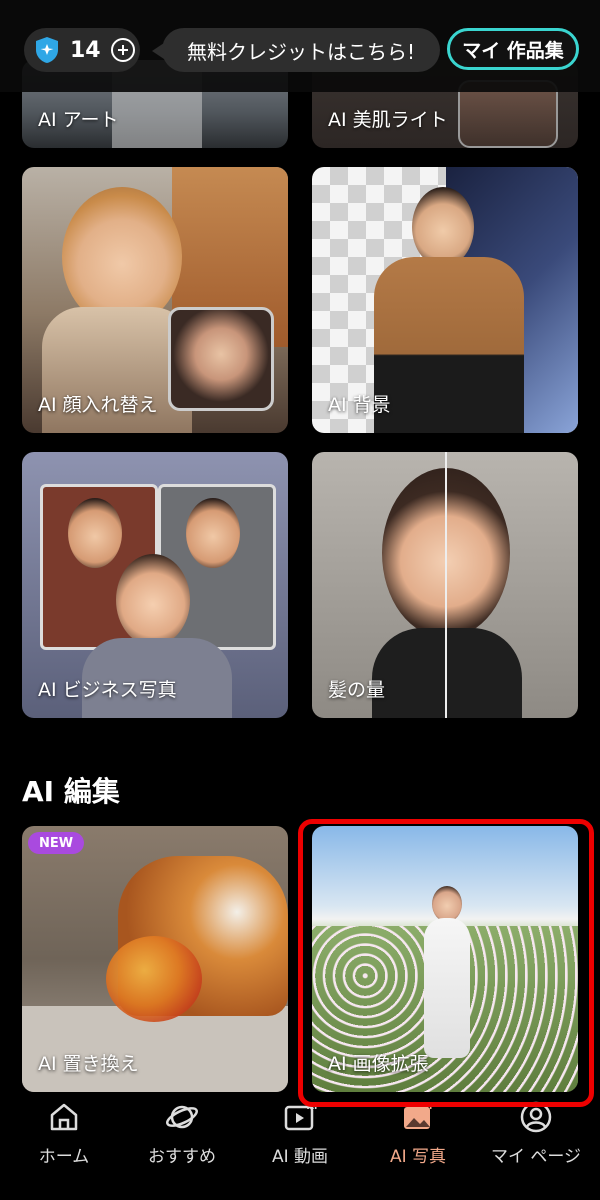  What do you see at coordinates (182, 1117) in the screenshot?
I see `planet-icon` at bounding box center [182, 1117].